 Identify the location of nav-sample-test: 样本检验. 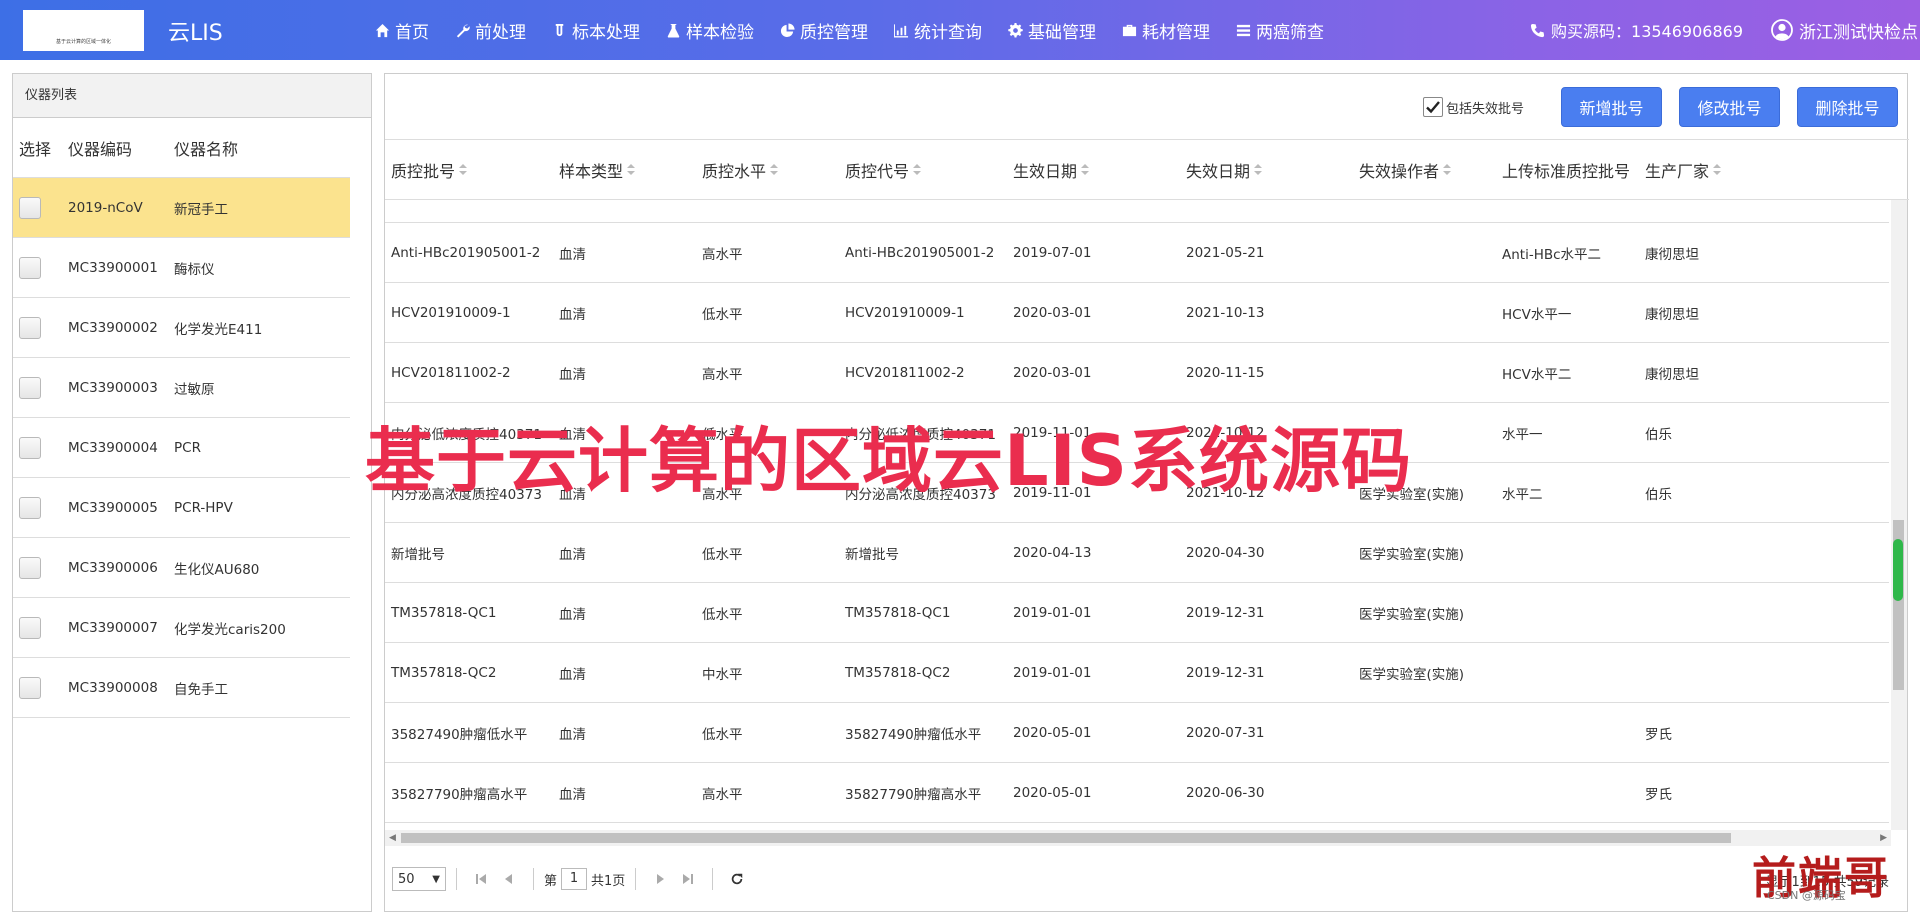
(710, 30).